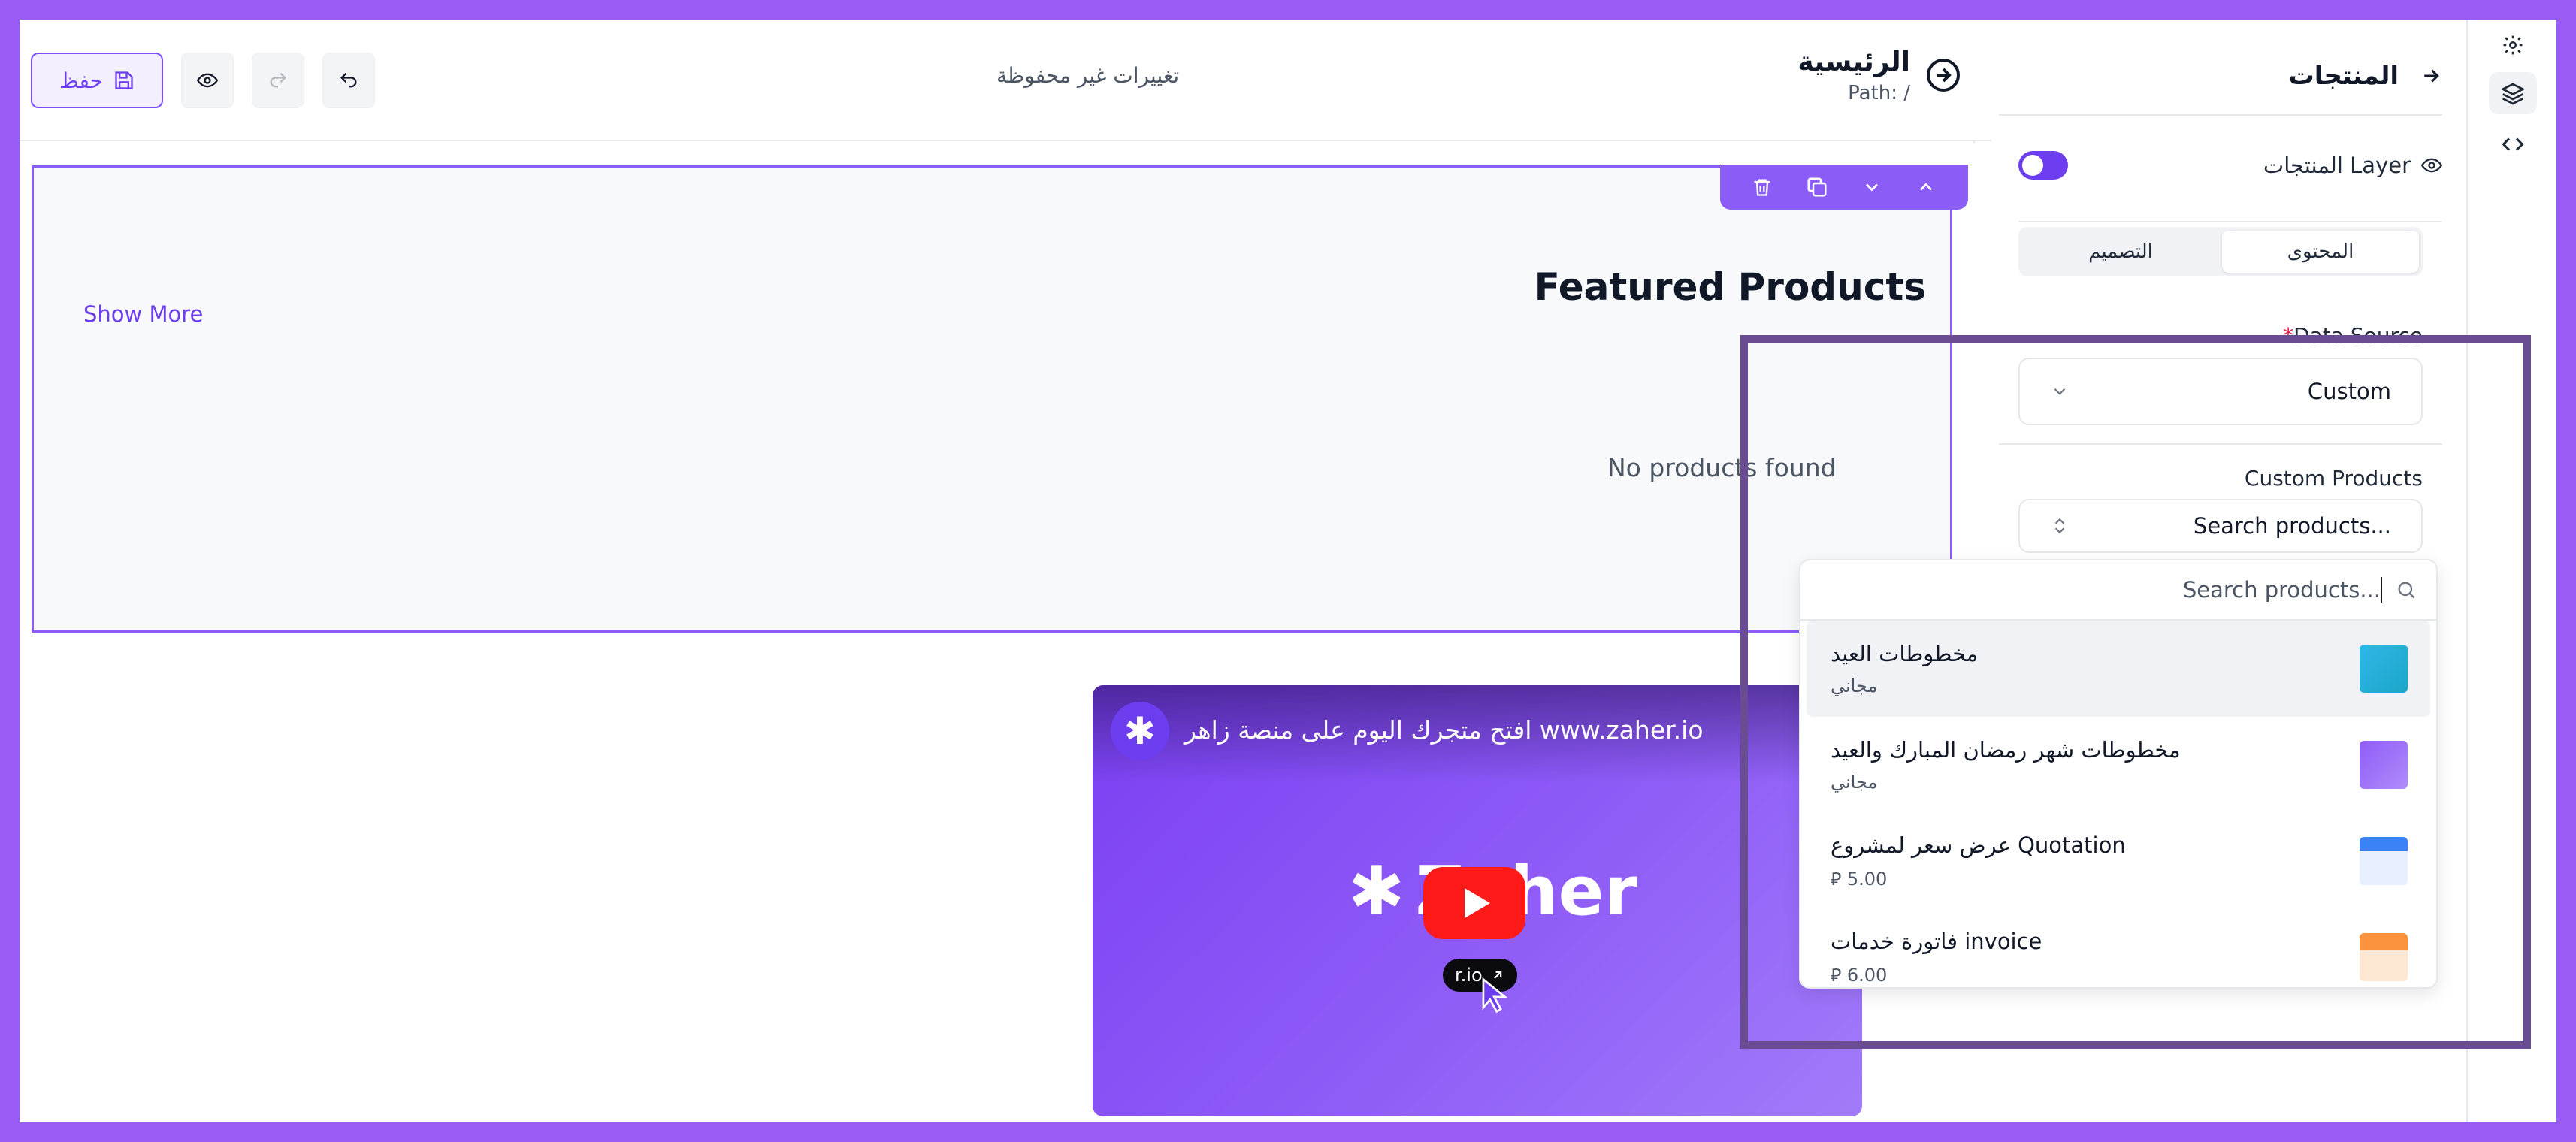 The image size is (2576, 1142). I want to click on data-source-value: Custom, so click(2349, 391).